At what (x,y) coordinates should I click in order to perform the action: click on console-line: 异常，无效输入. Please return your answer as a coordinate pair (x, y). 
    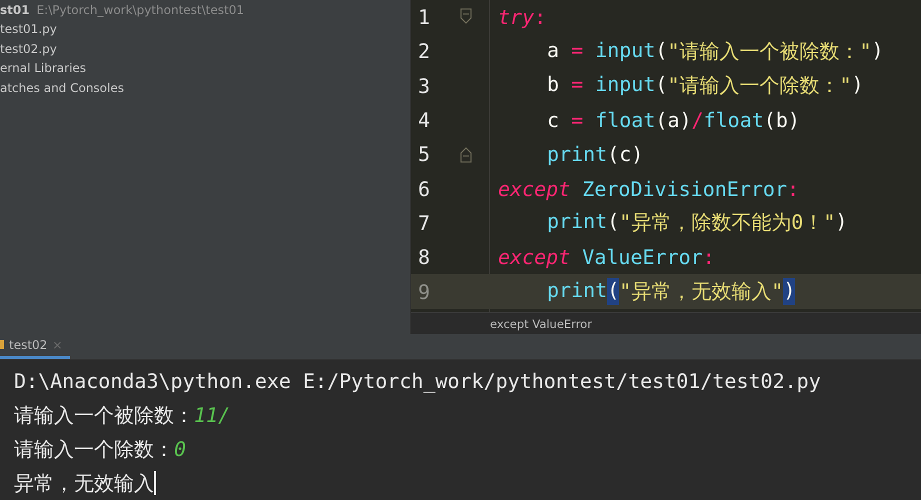
    Looking at the image, I should click on (84, 483).